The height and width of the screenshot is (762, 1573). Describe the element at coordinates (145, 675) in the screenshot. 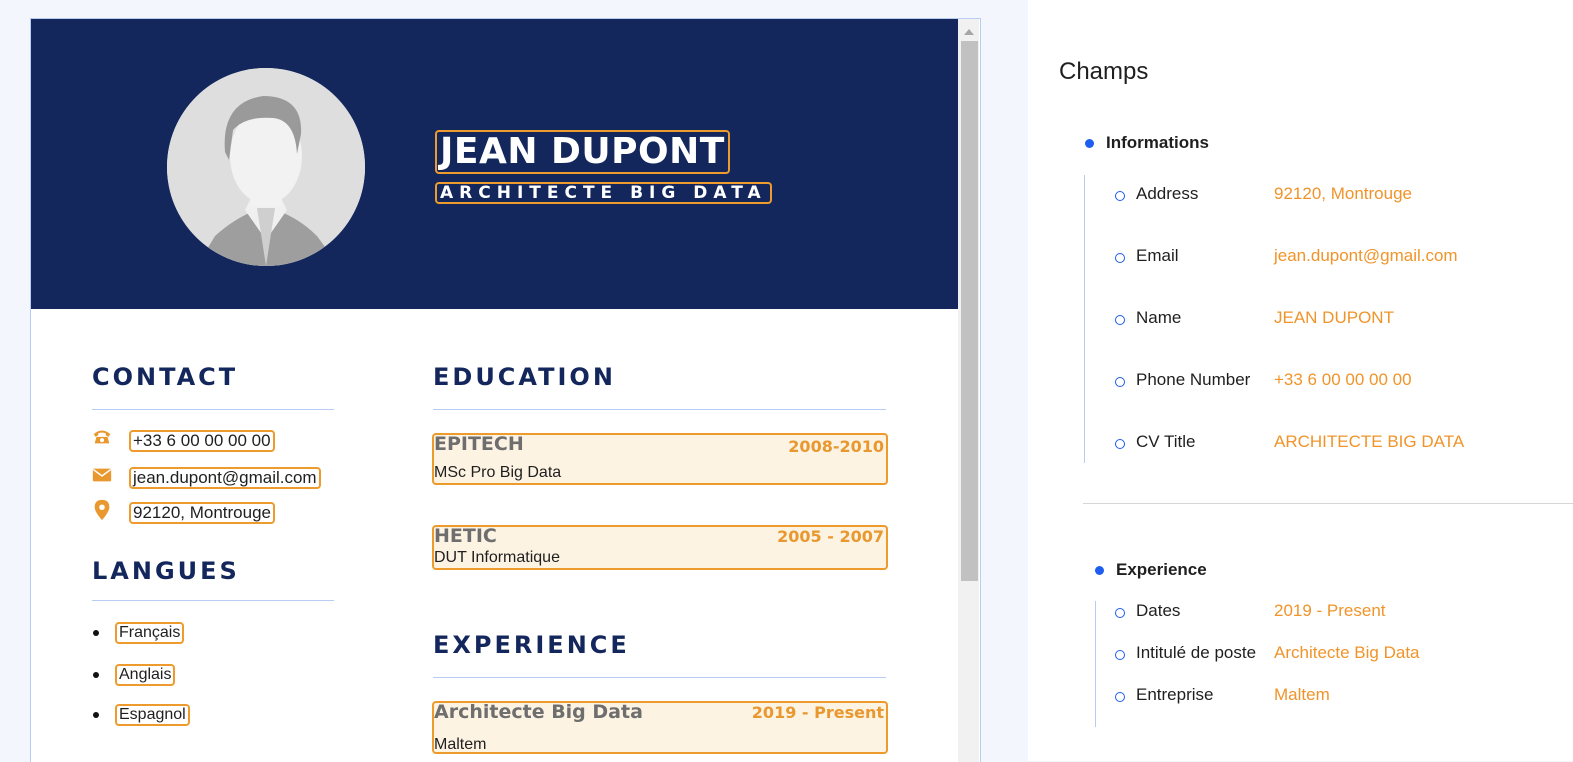

I see `language-label: Anglais` at that location.